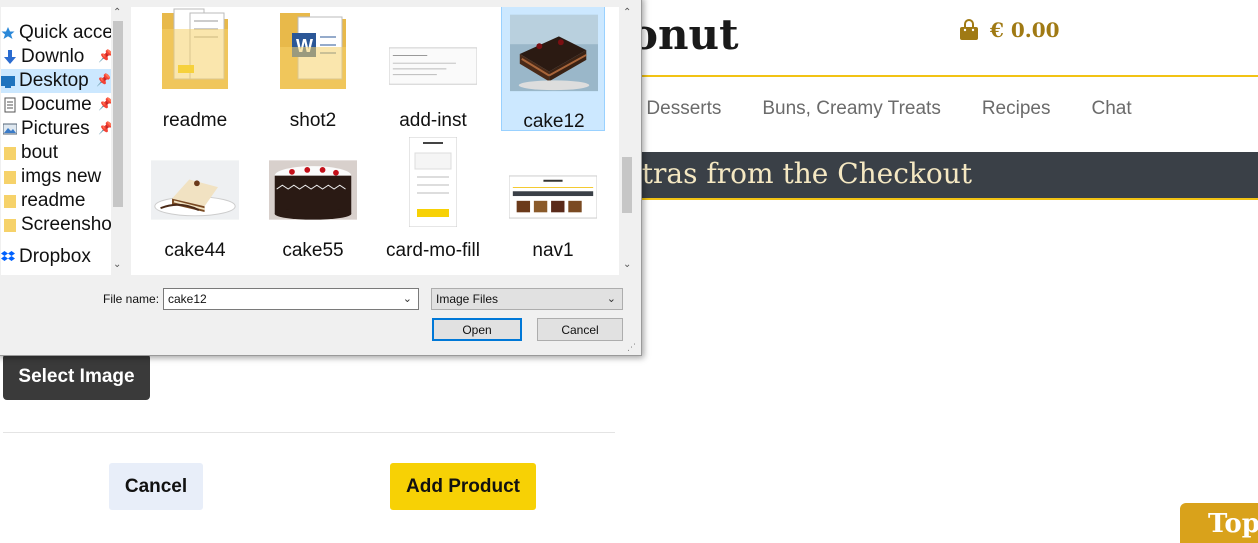 The width and height of the screenshot is (1258, 543). Describe the element at coordinates (187, 299) in the screenshot. I see `file-name-value: cake12` at that location.